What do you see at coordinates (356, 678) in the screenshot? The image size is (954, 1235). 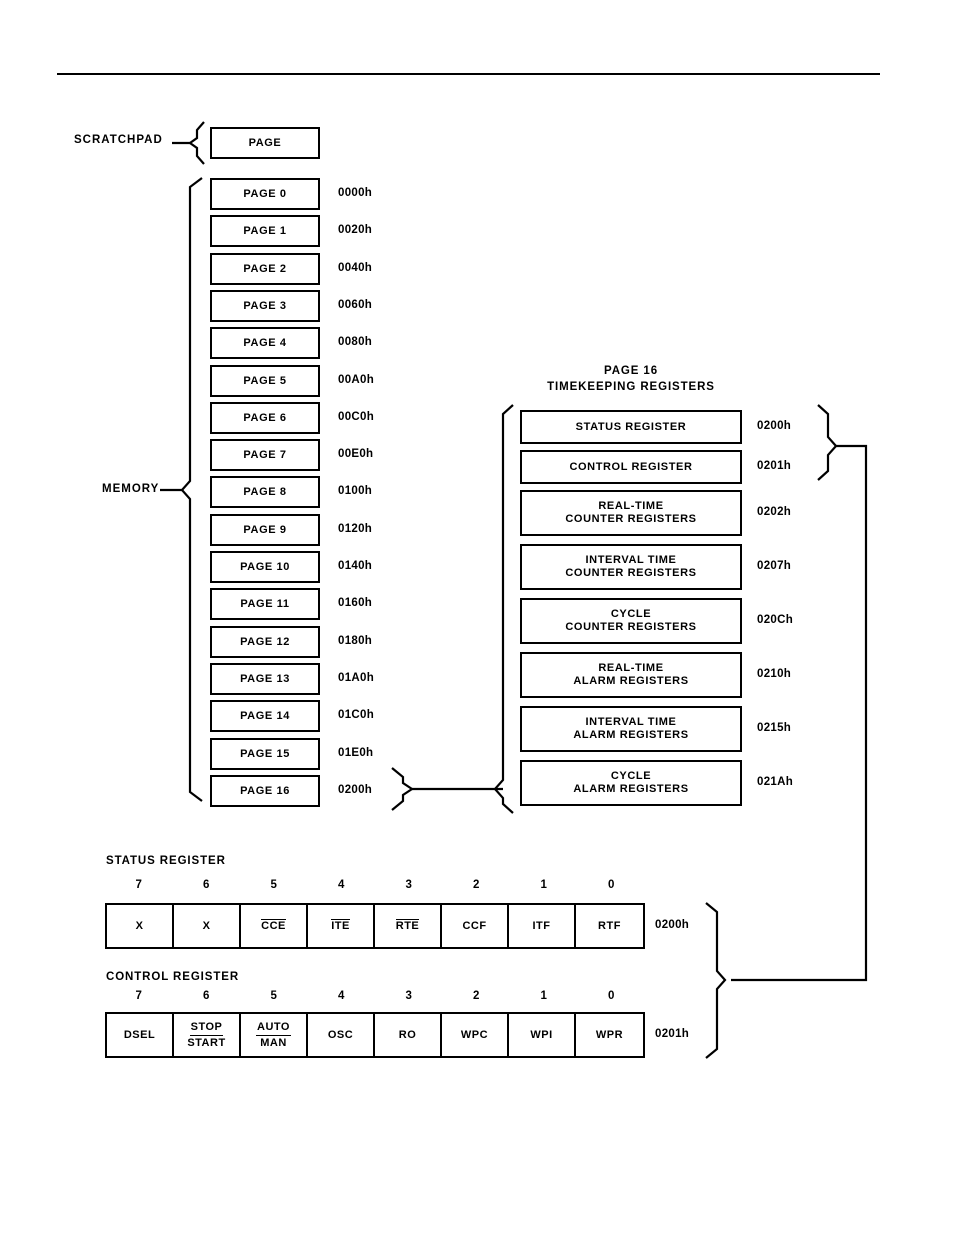 I see `memory-page-address: 01A0h` at bounding box center [356, 678].